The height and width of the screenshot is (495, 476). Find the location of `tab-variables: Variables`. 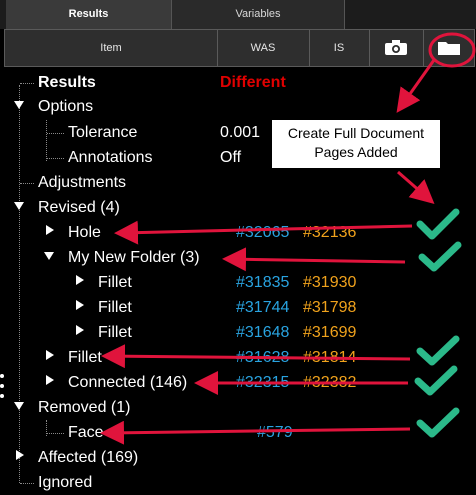

tab-variables: Variables is located at coordinates (258, 14).